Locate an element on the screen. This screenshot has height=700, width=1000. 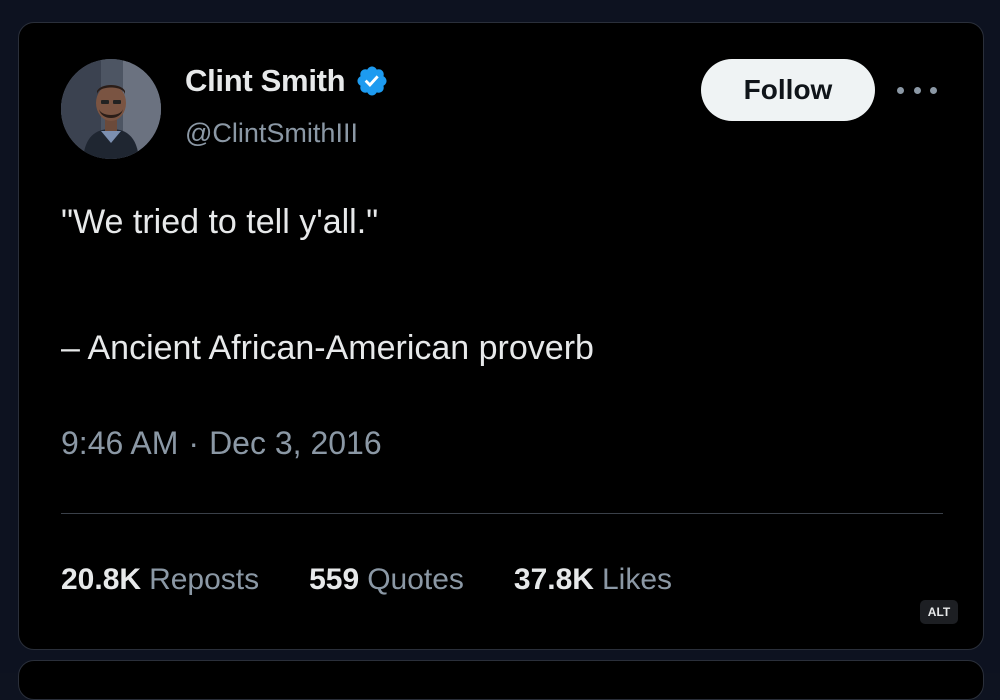
stat-label: Reposts is located at coordinates (204, 579).